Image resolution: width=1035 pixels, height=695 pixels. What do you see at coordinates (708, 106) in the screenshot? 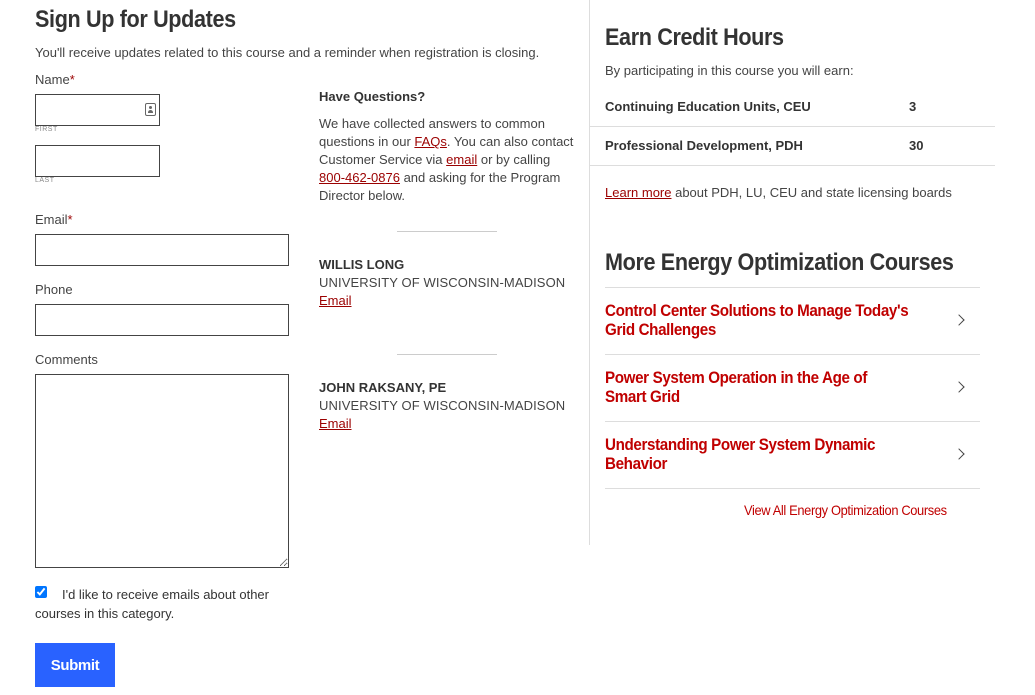
I see `credit-type: Continuing Education Units, CEU` at bounding box center [708, 106].